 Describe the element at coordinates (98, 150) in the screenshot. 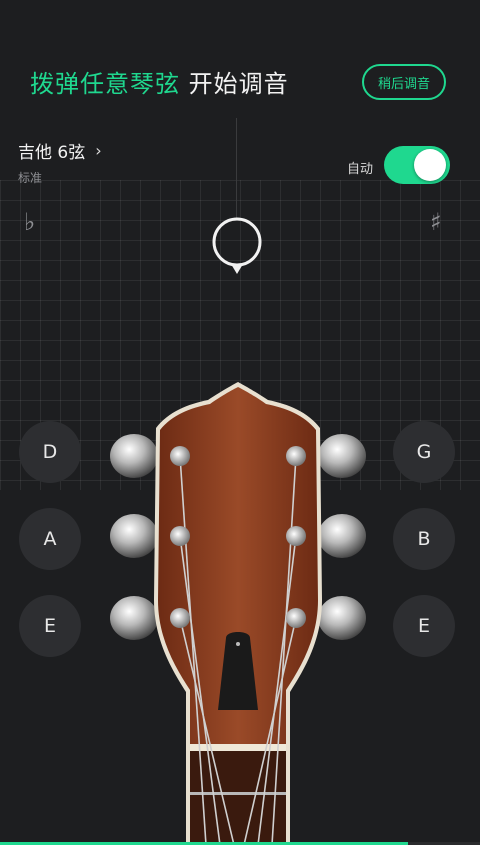

I see `chevron-right-icon: ›` at that location.